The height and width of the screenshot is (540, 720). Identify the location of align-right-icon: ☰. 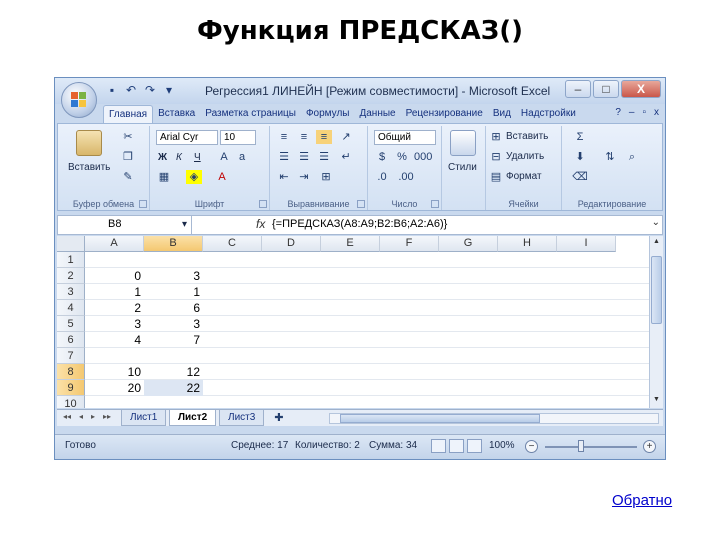
(324, 157).